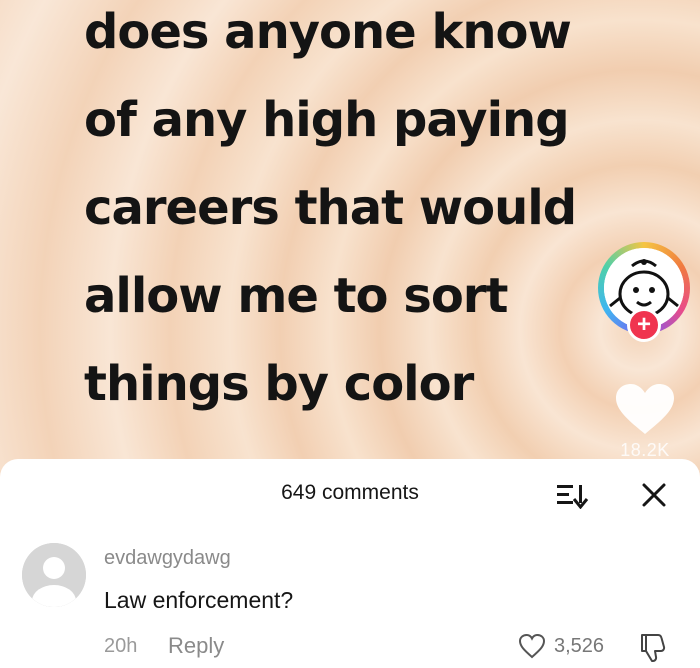 This screenshot has height=668, width=700. Describe the element at coordinates (645, 450) in the screenshot. I see `like-count: 18.2K` at that location.